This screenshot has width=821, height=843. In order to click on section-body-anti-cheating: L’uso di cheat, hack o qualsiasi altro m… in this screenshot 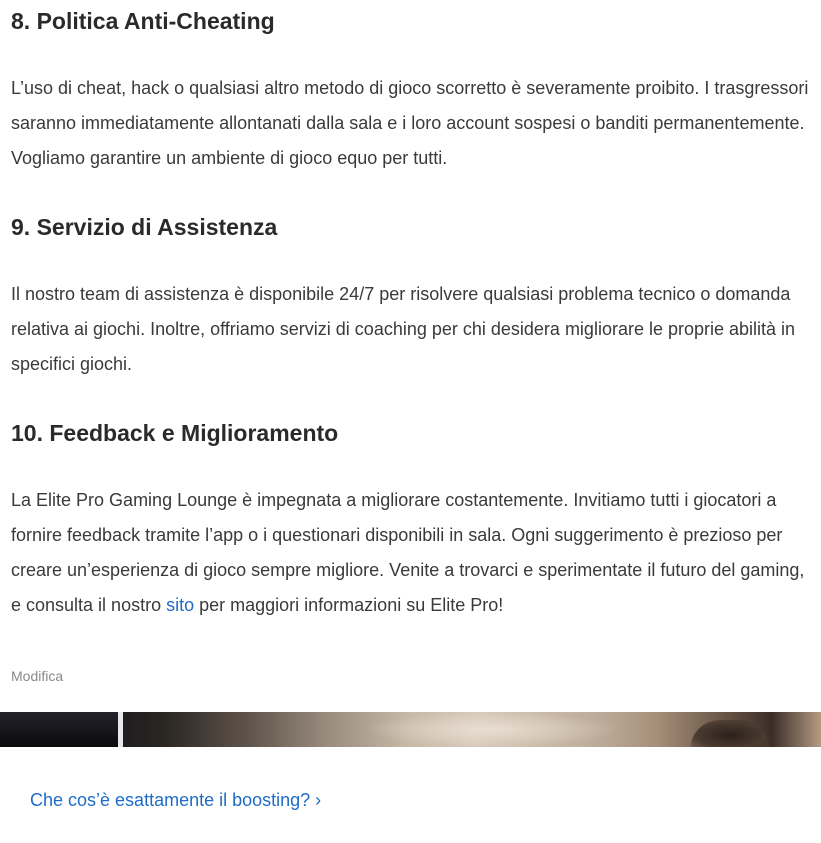, I will do `click(410, 123)`.